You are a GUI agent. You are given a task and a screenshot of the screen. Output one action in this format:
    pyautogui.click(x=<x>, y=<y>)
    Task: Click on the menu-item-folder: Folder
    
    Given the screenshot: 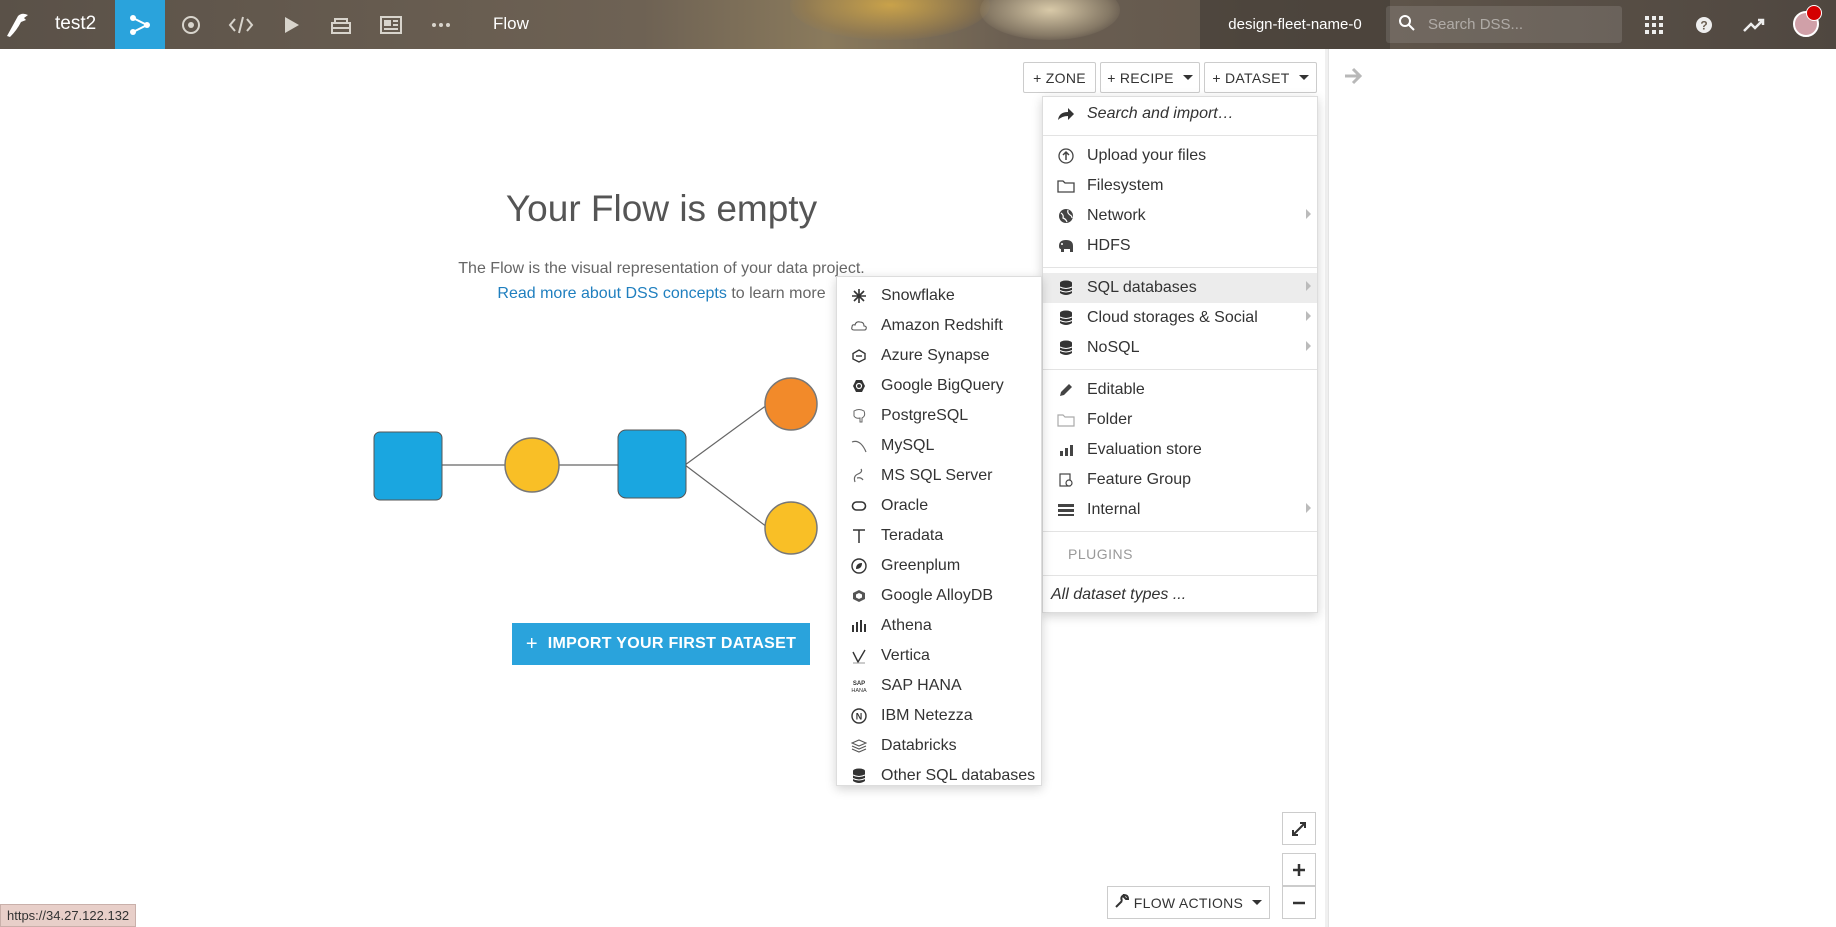 What is the action you would take?
    pyautogui.click(x=1180, y=420)
    